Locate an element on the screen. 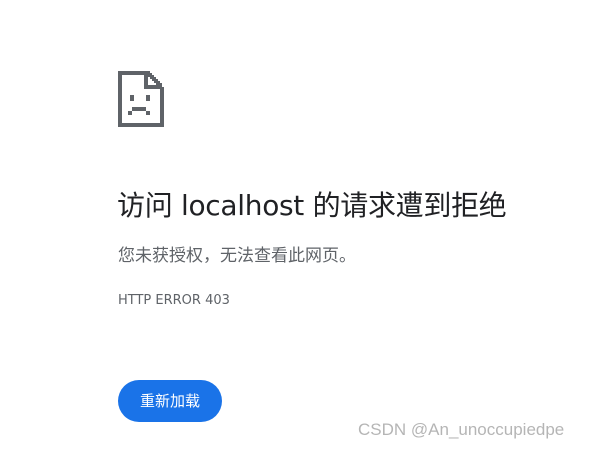 The image size is (599, 449). reload-button: 重新加载 is located at coordinates (170, 401).